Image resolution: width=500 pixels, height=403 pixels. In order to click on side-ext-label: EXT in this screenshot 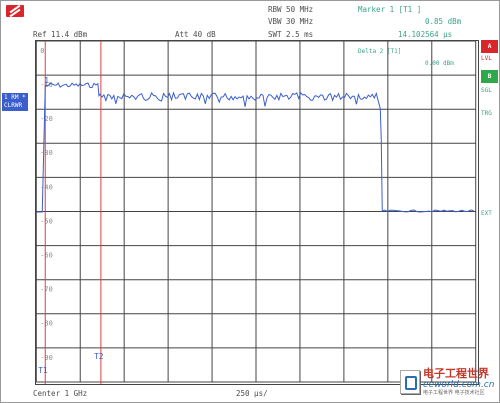, I will do `click(486, 213)`.